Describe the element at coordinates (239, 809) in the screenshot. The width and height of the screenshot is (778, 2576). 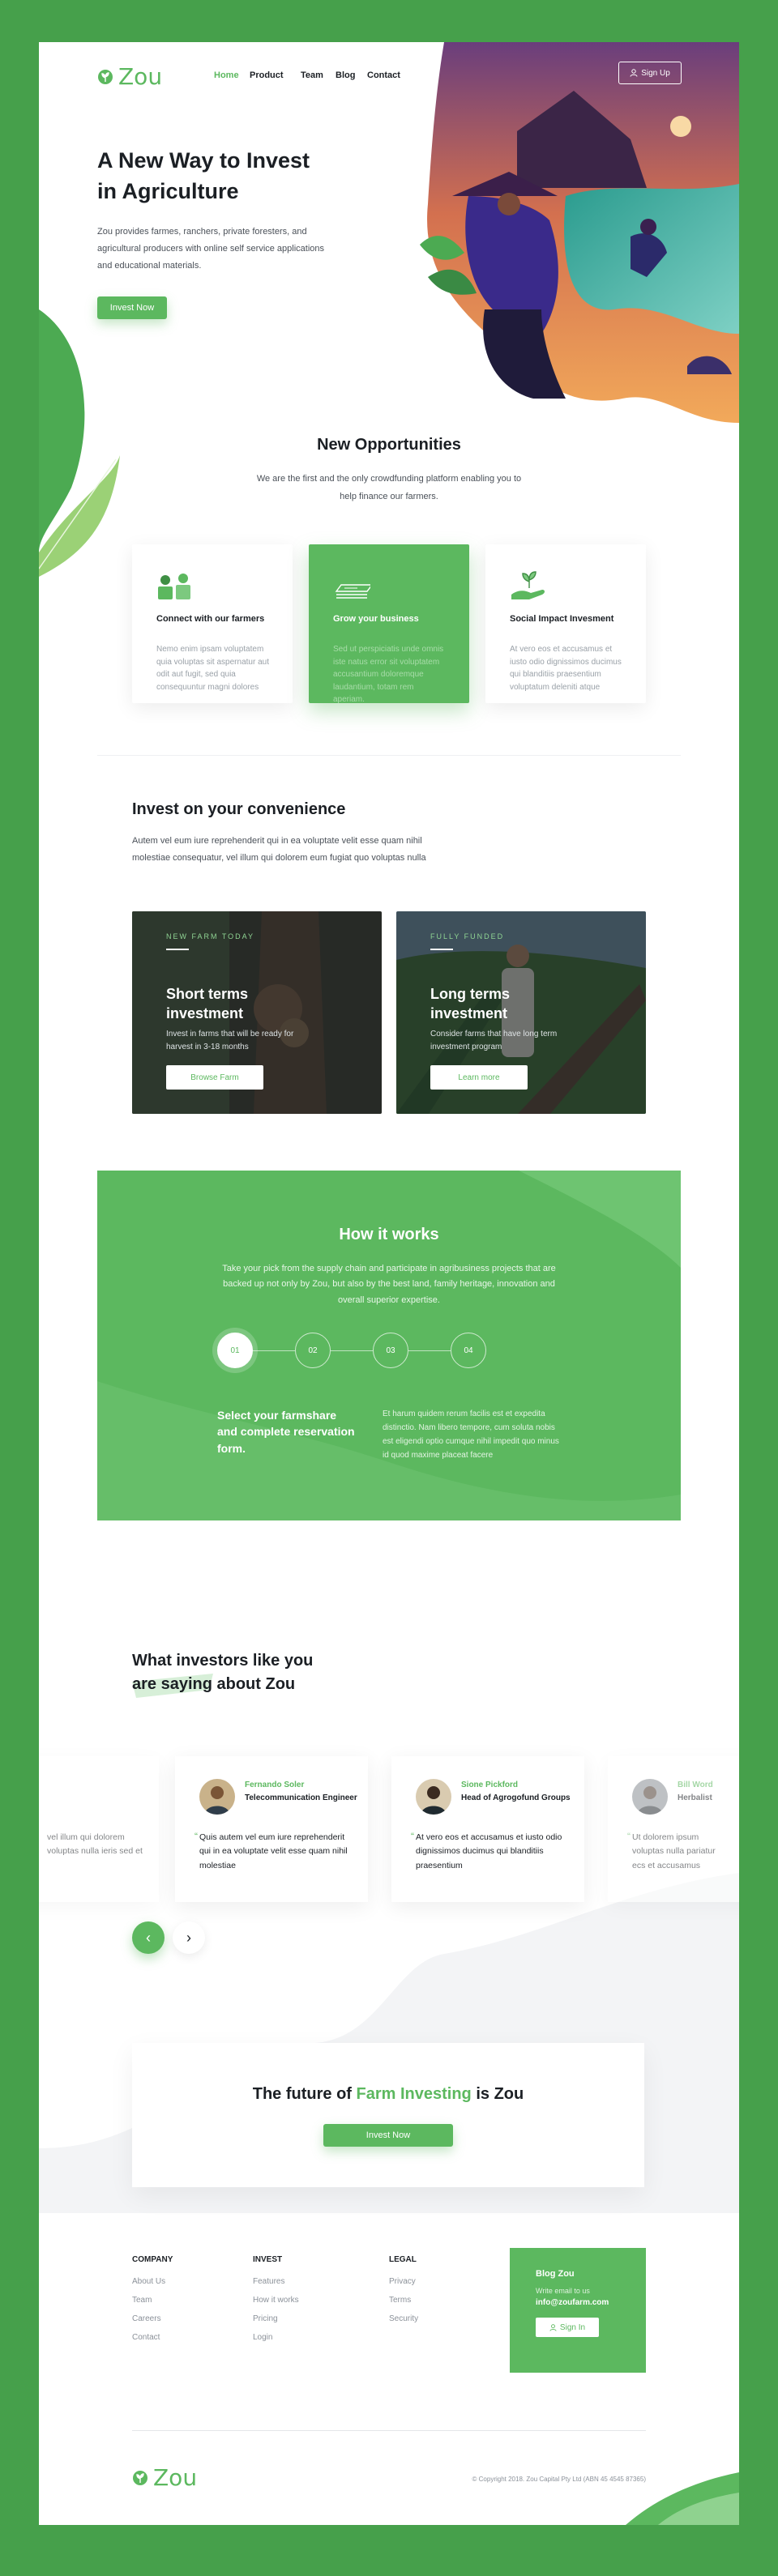
I see `invest-title: Invest on your convenience` at that location.